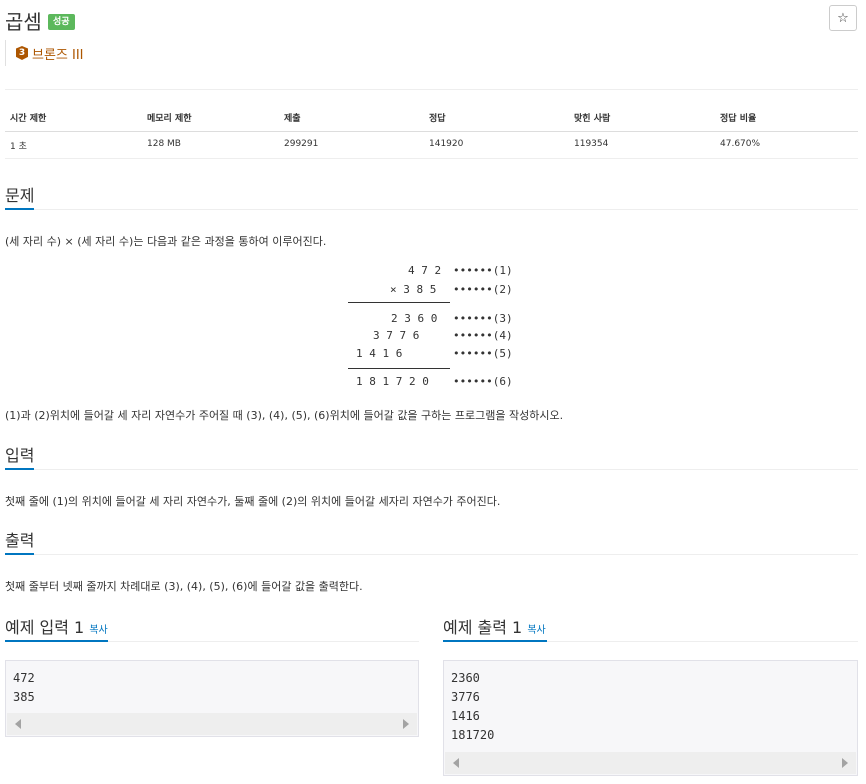 The width and height of the screenshot is (866, 784). I want to click on star-button: ☆, so click(843, 18).